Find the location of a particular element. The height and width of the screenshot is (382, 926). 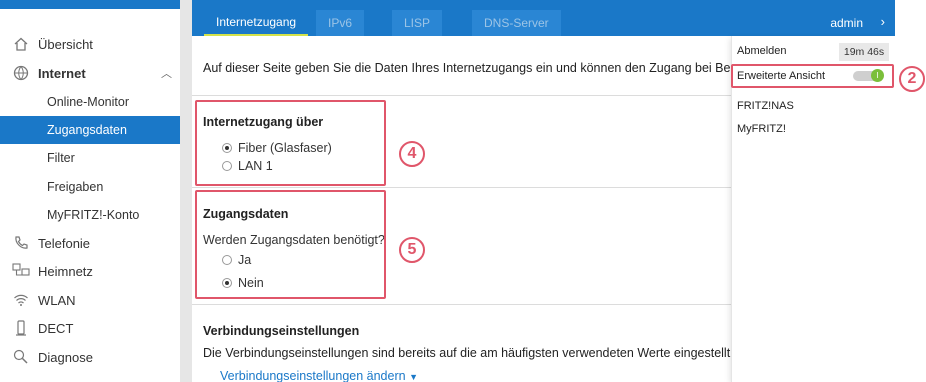

sidebar-item-label: Internet is located at coordinates (62, 73).